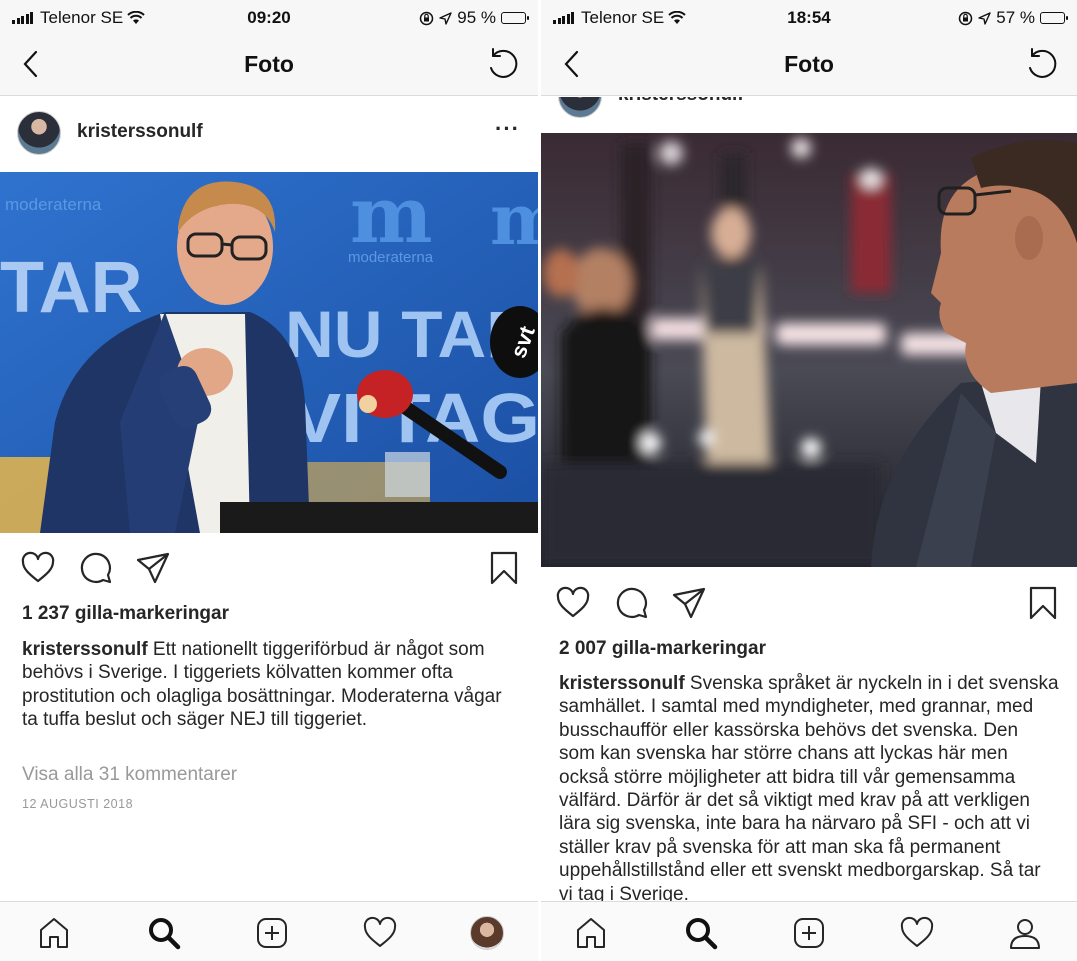 The width and height of the screenshot is (1077, 961). What do you see at coordinates (269, 17) in the screenshot?
I see `status-bar: Telenor SE 09:20 95 %` at bounding box center [269, 17].